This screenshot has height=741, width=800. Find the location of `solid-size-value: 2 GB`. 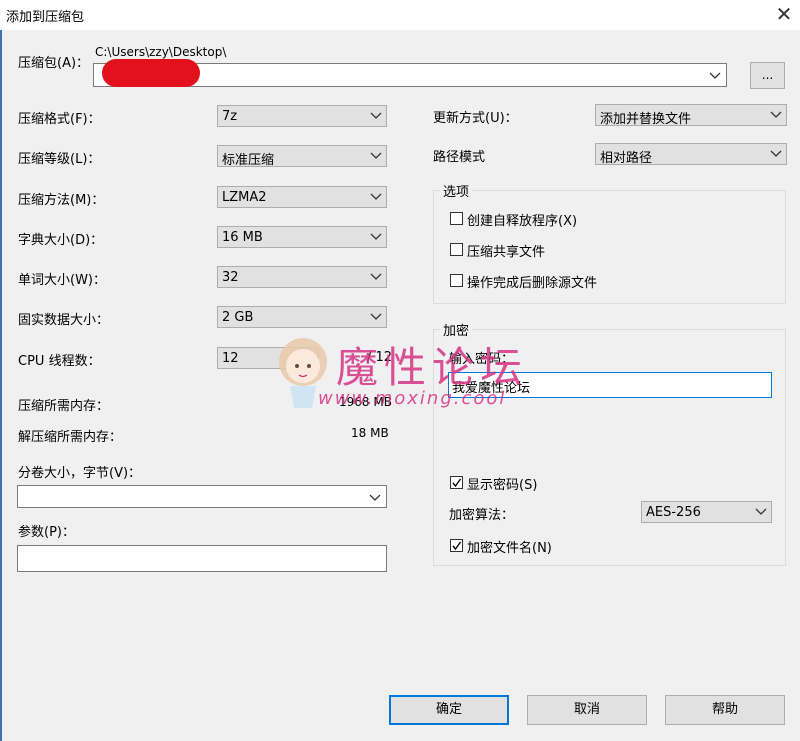

solid-size-value: 2 GB is located at coordinates (238, 317).